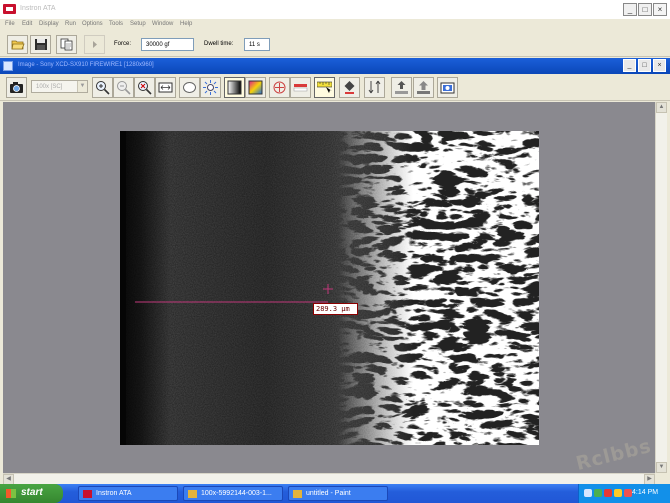  I want to click on instron-task-icon, so click(87, 494).